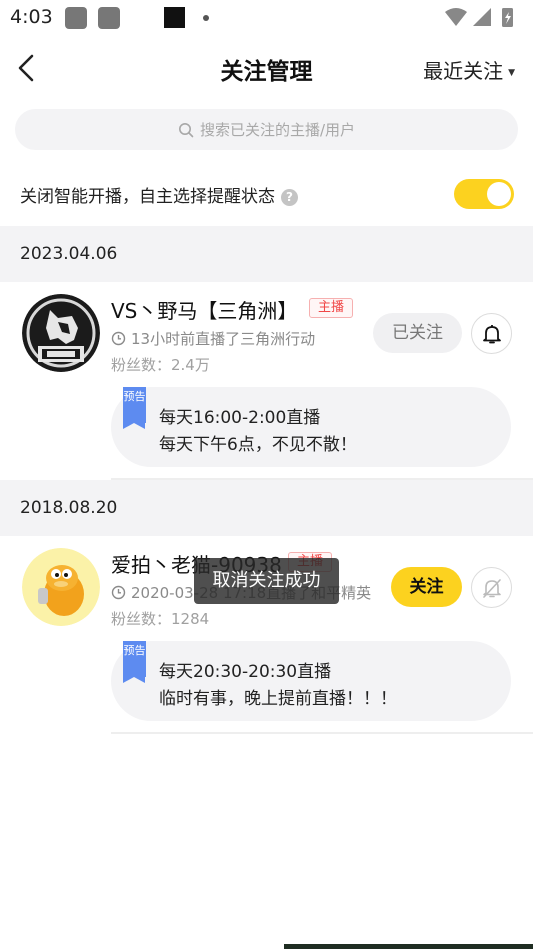 The width and height of the screenshot is (533, 949). What do you see at coordinates (482, 17) in the screenshot?
I see `signal-icon` at bounding box center [482, 17].